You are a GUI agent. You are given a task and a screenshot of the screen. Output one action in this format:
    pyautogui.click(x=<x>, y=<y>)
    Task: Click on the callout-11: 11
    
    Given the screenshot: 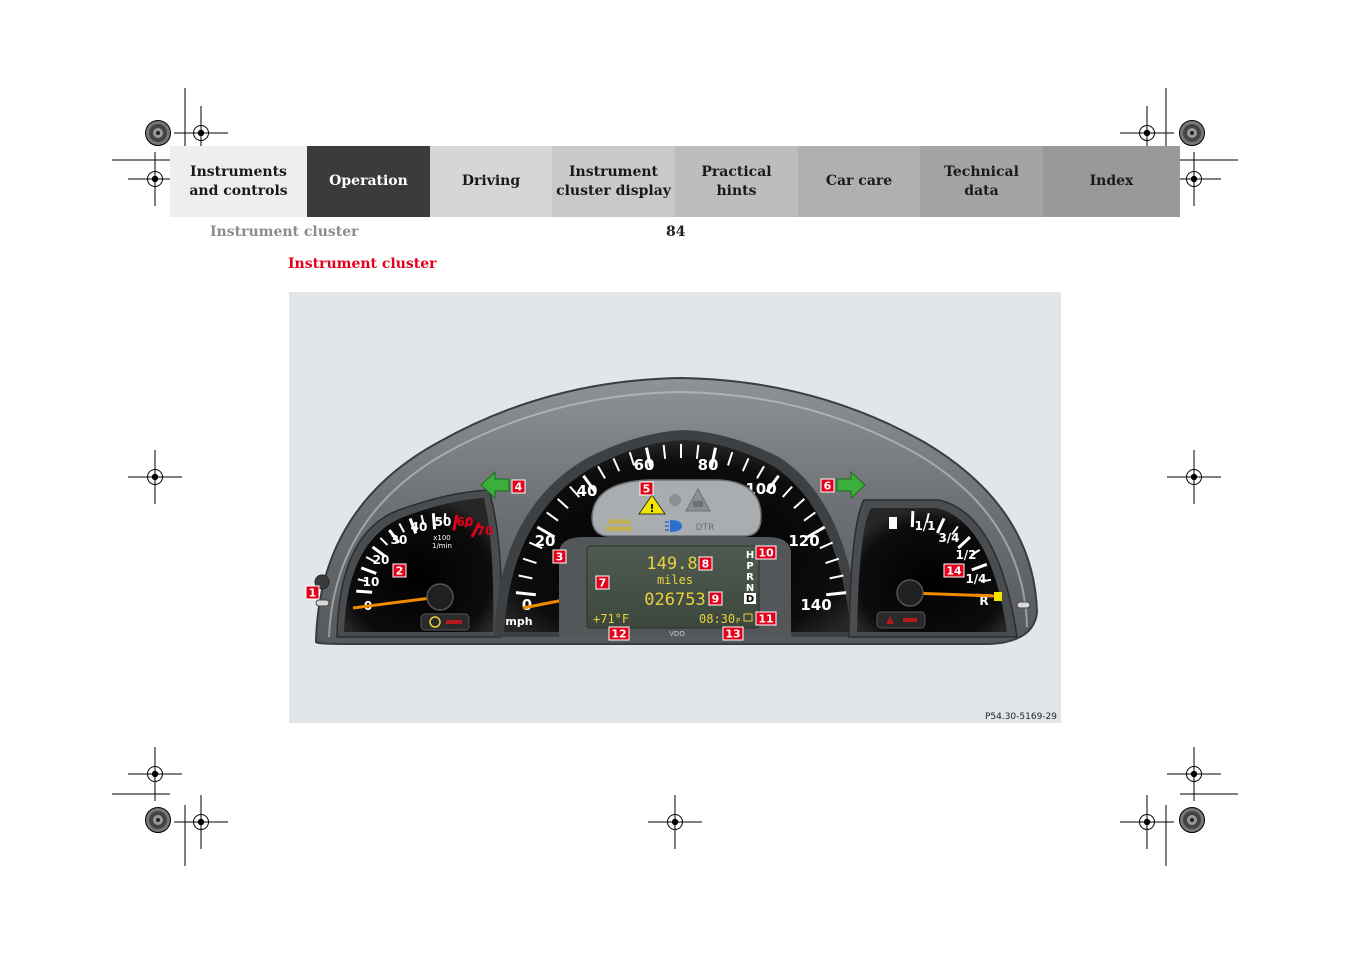 What is the action you would take?
    pyautogui.click(x=766, y=618)
    